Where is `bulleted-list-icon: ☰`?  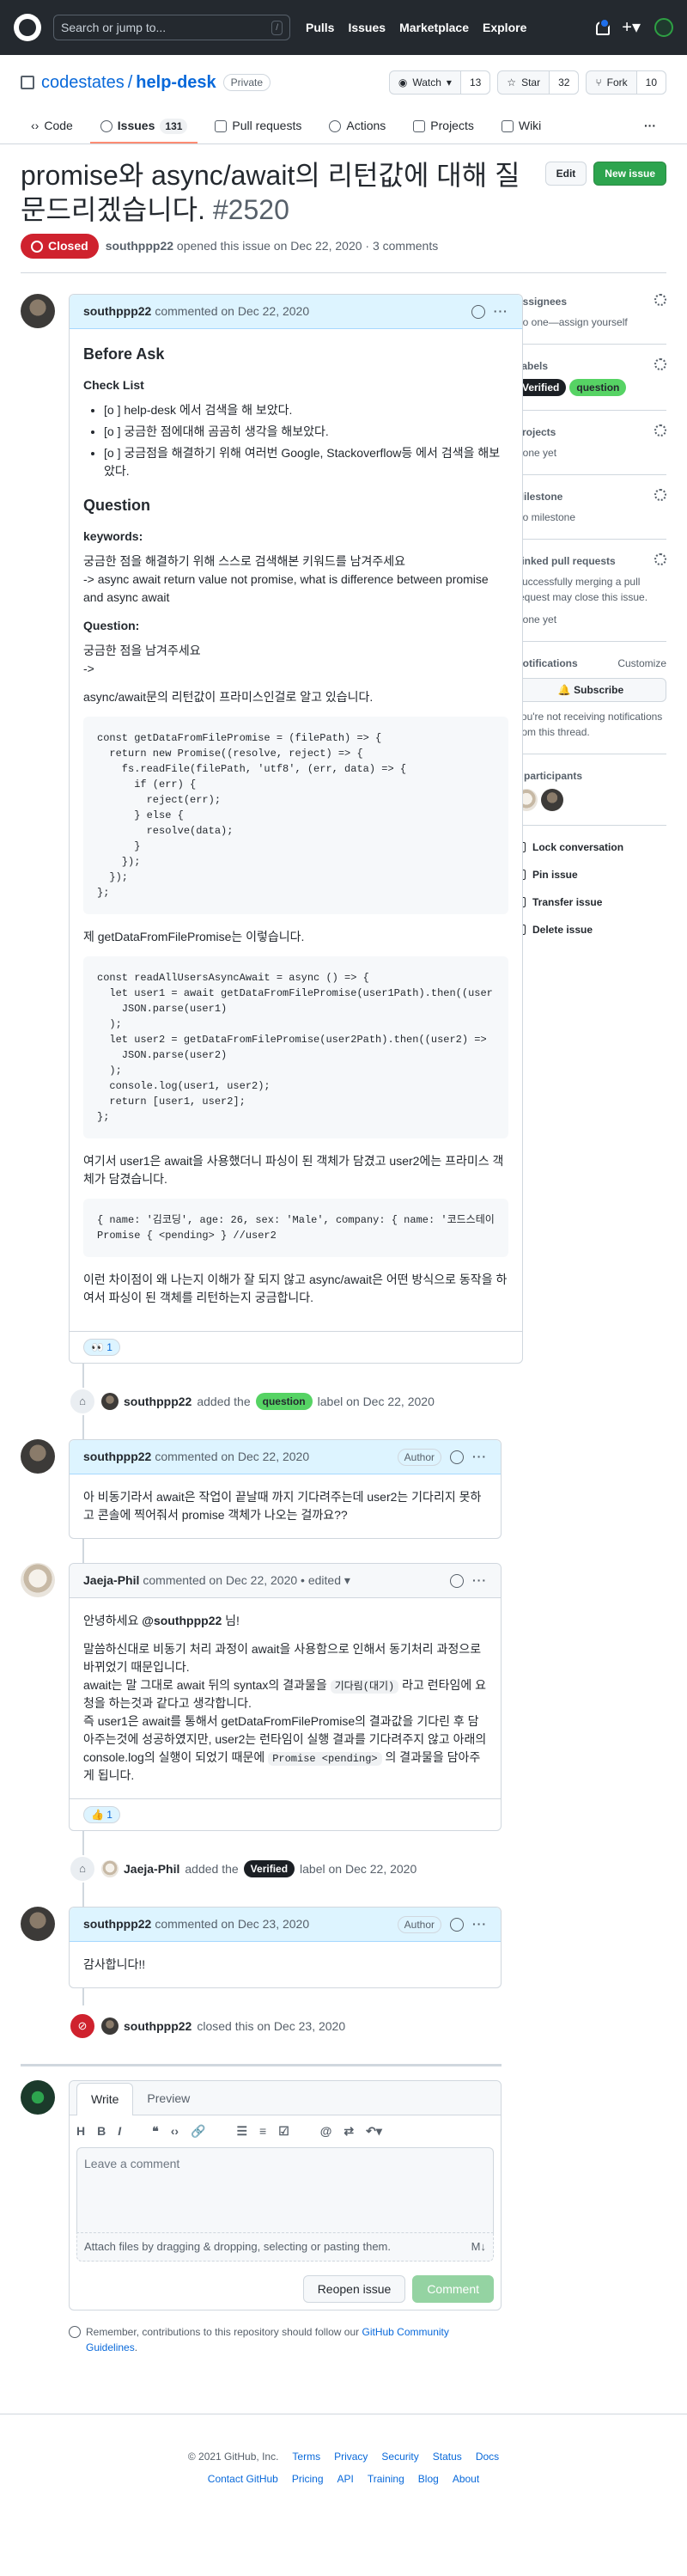 bulleted-list-icon: ☰ is located at coordinates (241, 2131).